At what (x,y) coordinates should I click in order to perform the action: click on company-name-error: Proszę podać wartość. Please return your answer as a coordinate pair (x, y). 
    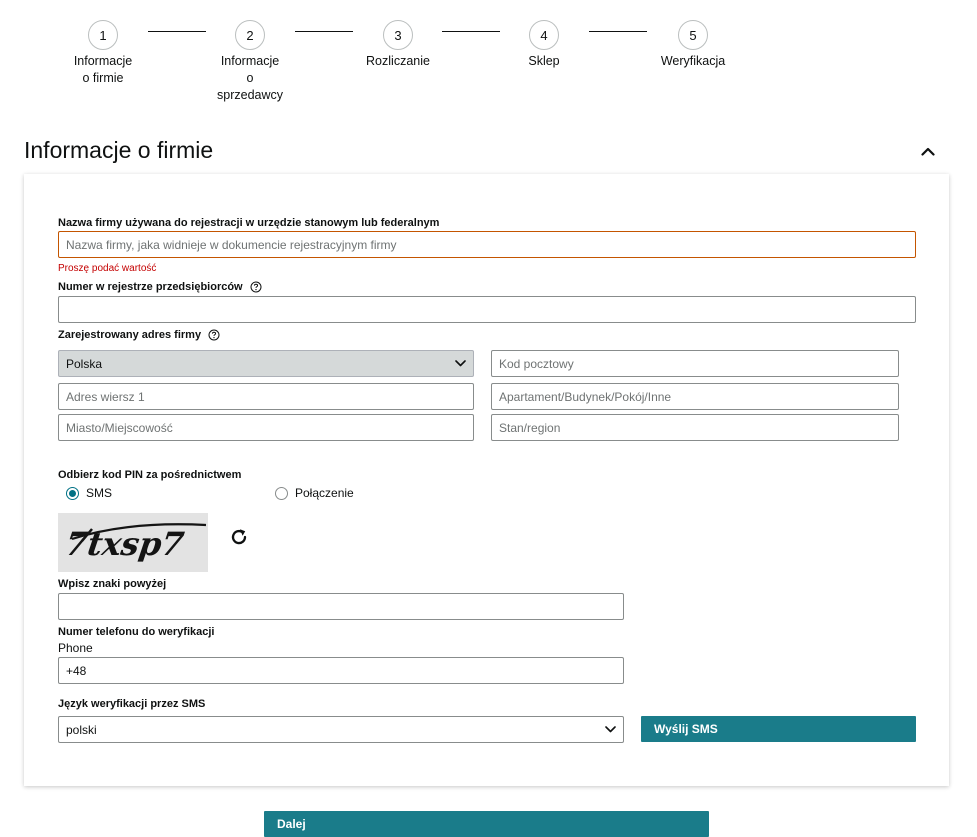
    Looking at the image, I should click on (107, 268).